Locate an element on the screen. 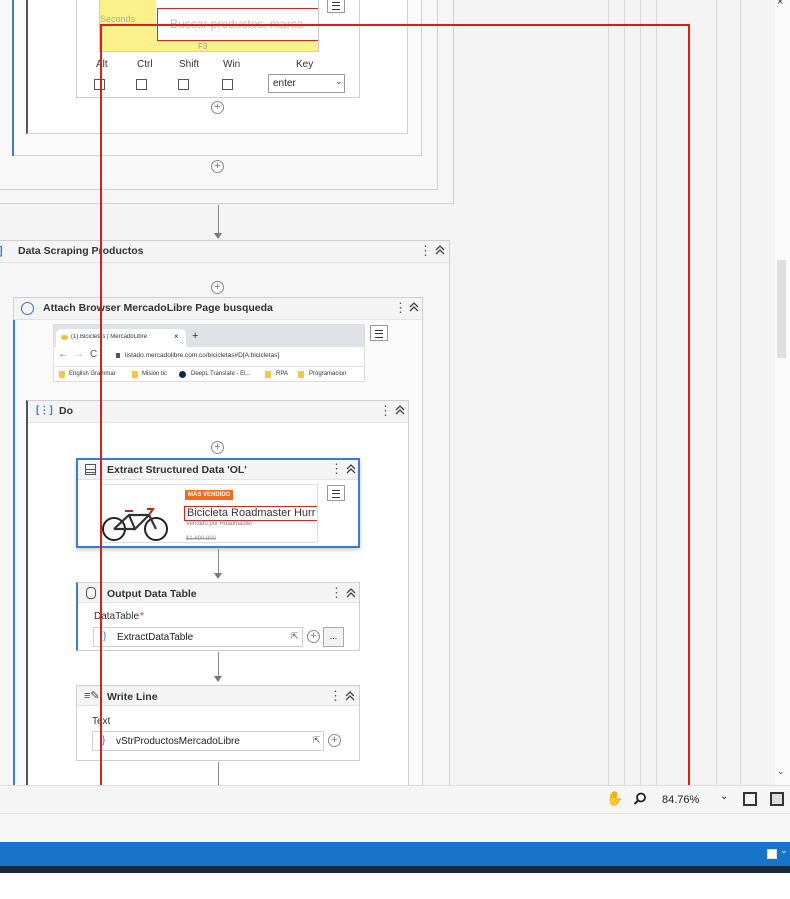 Image resolution: width=790 pixels, height=899 pixels. extract-header: Extract Structured Data 'OL' ⋮ is located at coordinates (218, 470).